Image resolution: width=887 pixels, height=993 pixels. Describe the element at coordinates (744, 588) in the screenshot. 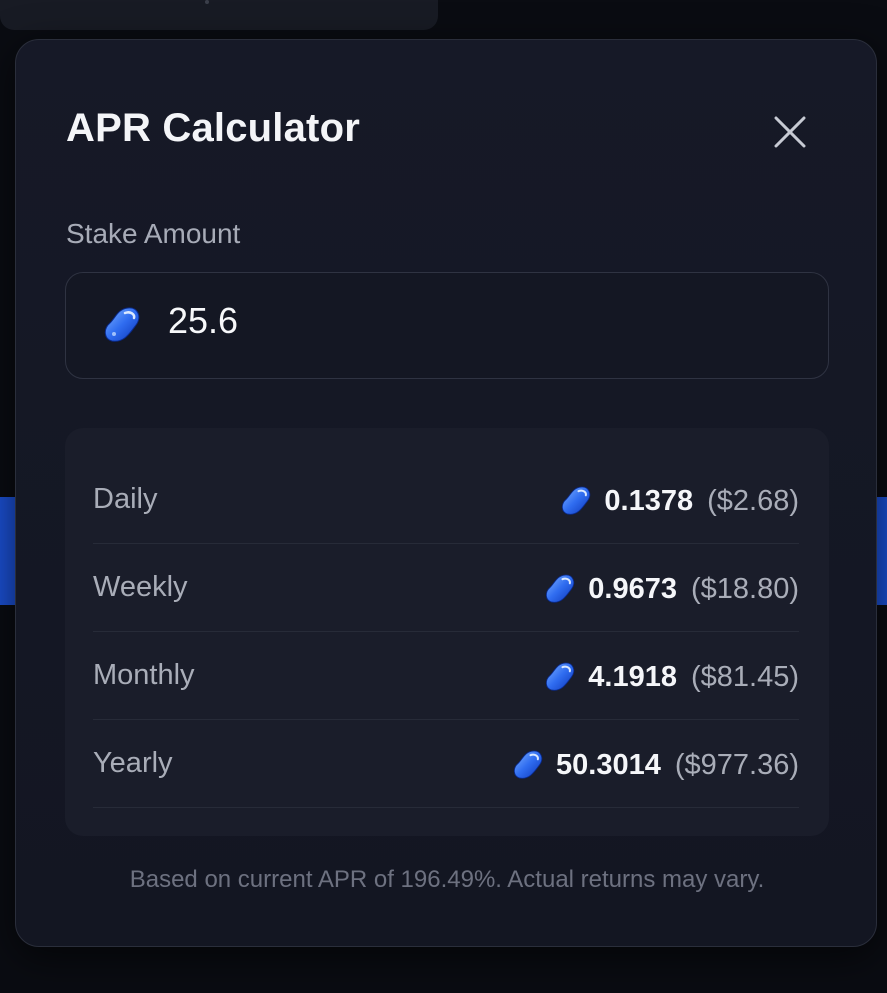

I see `usd-amount: ($18.80)` at that location.